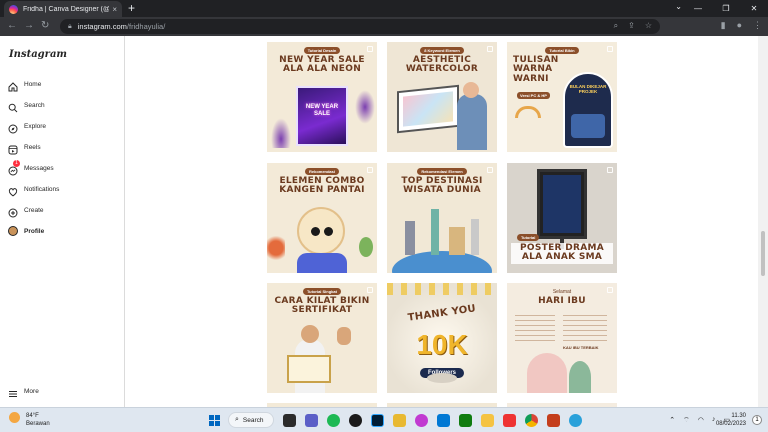 This screenshot has height=432, width=768. I want to click on weather-widget: 84°F Berawan, so click(29, 420).